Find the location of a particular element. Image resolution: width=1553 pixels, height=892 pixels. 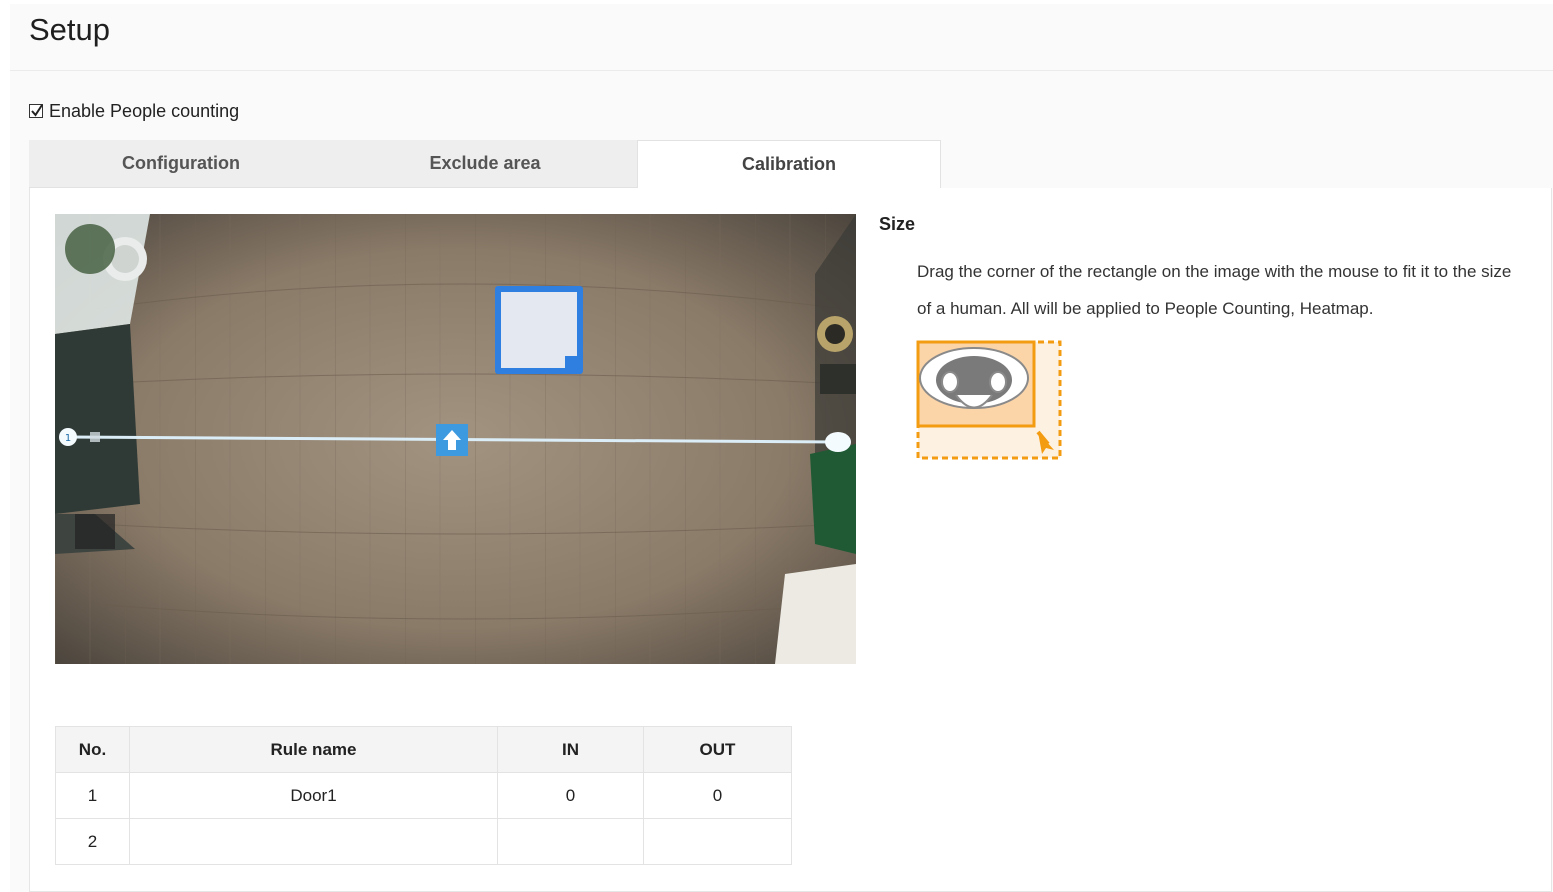

enable-people-counting-row: Enable People counting is located at coordinates (134, 111).